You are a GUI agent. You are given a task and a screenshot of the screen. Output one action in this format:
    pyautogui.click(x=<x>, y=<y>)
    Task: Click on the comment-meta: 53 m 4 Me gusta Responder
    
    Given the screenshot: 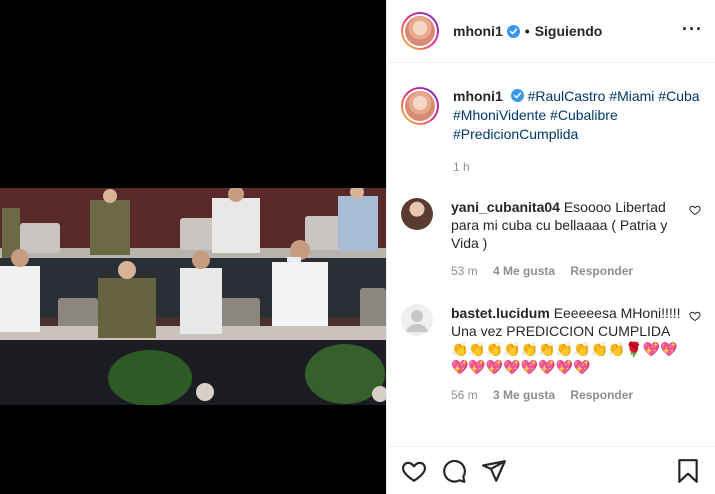 What is the action you would take?
    pyautogui.click(x=566, y=271)
    